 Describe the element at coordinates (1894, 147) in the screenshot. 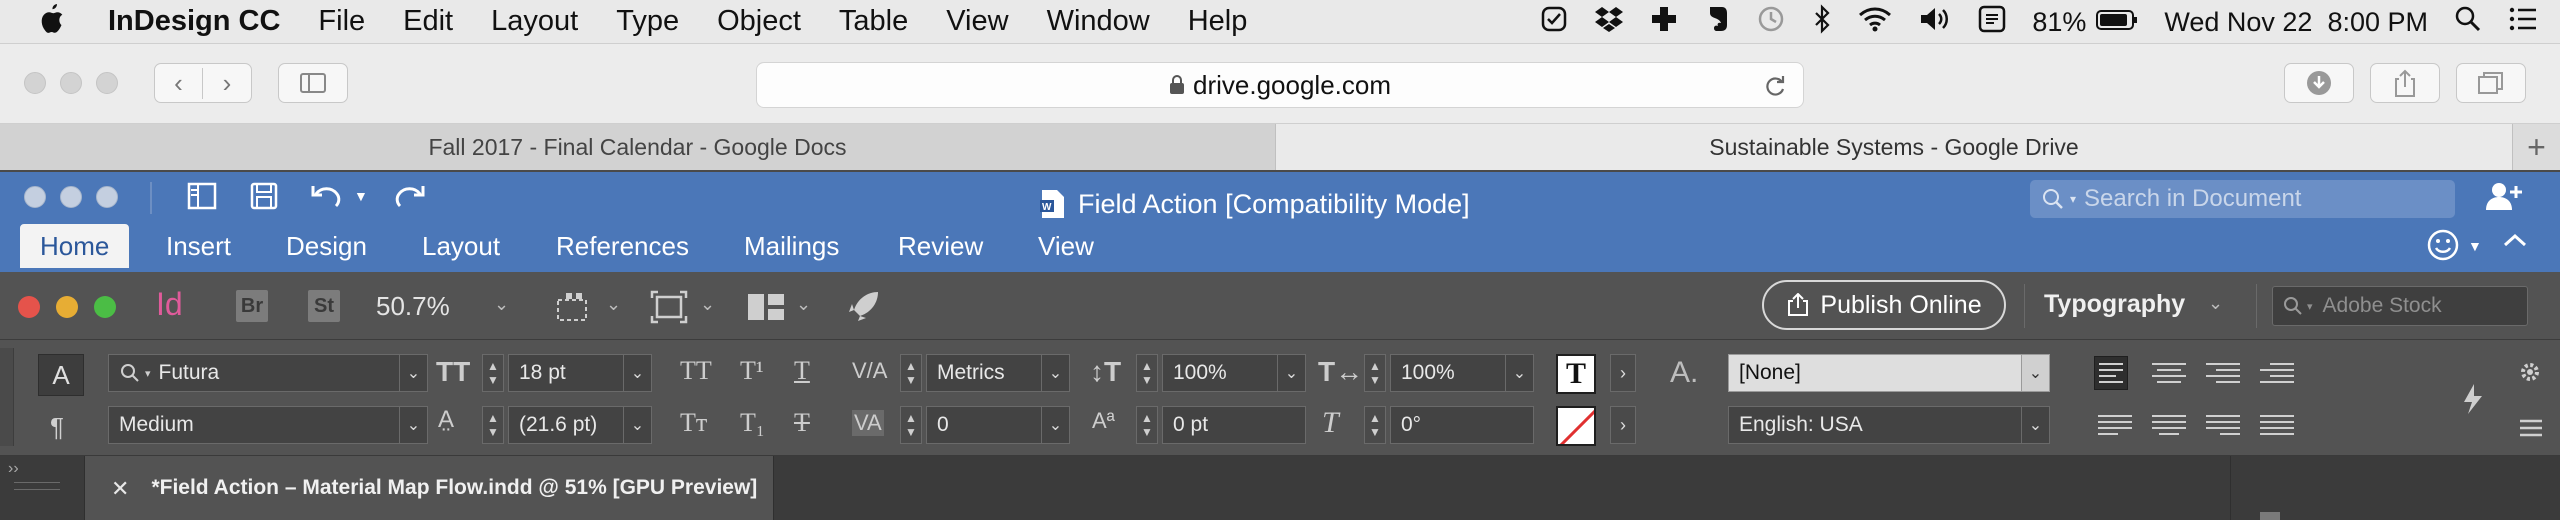

I see `tab-google-drive: Sustainable Systems - Google Drive` at that location.